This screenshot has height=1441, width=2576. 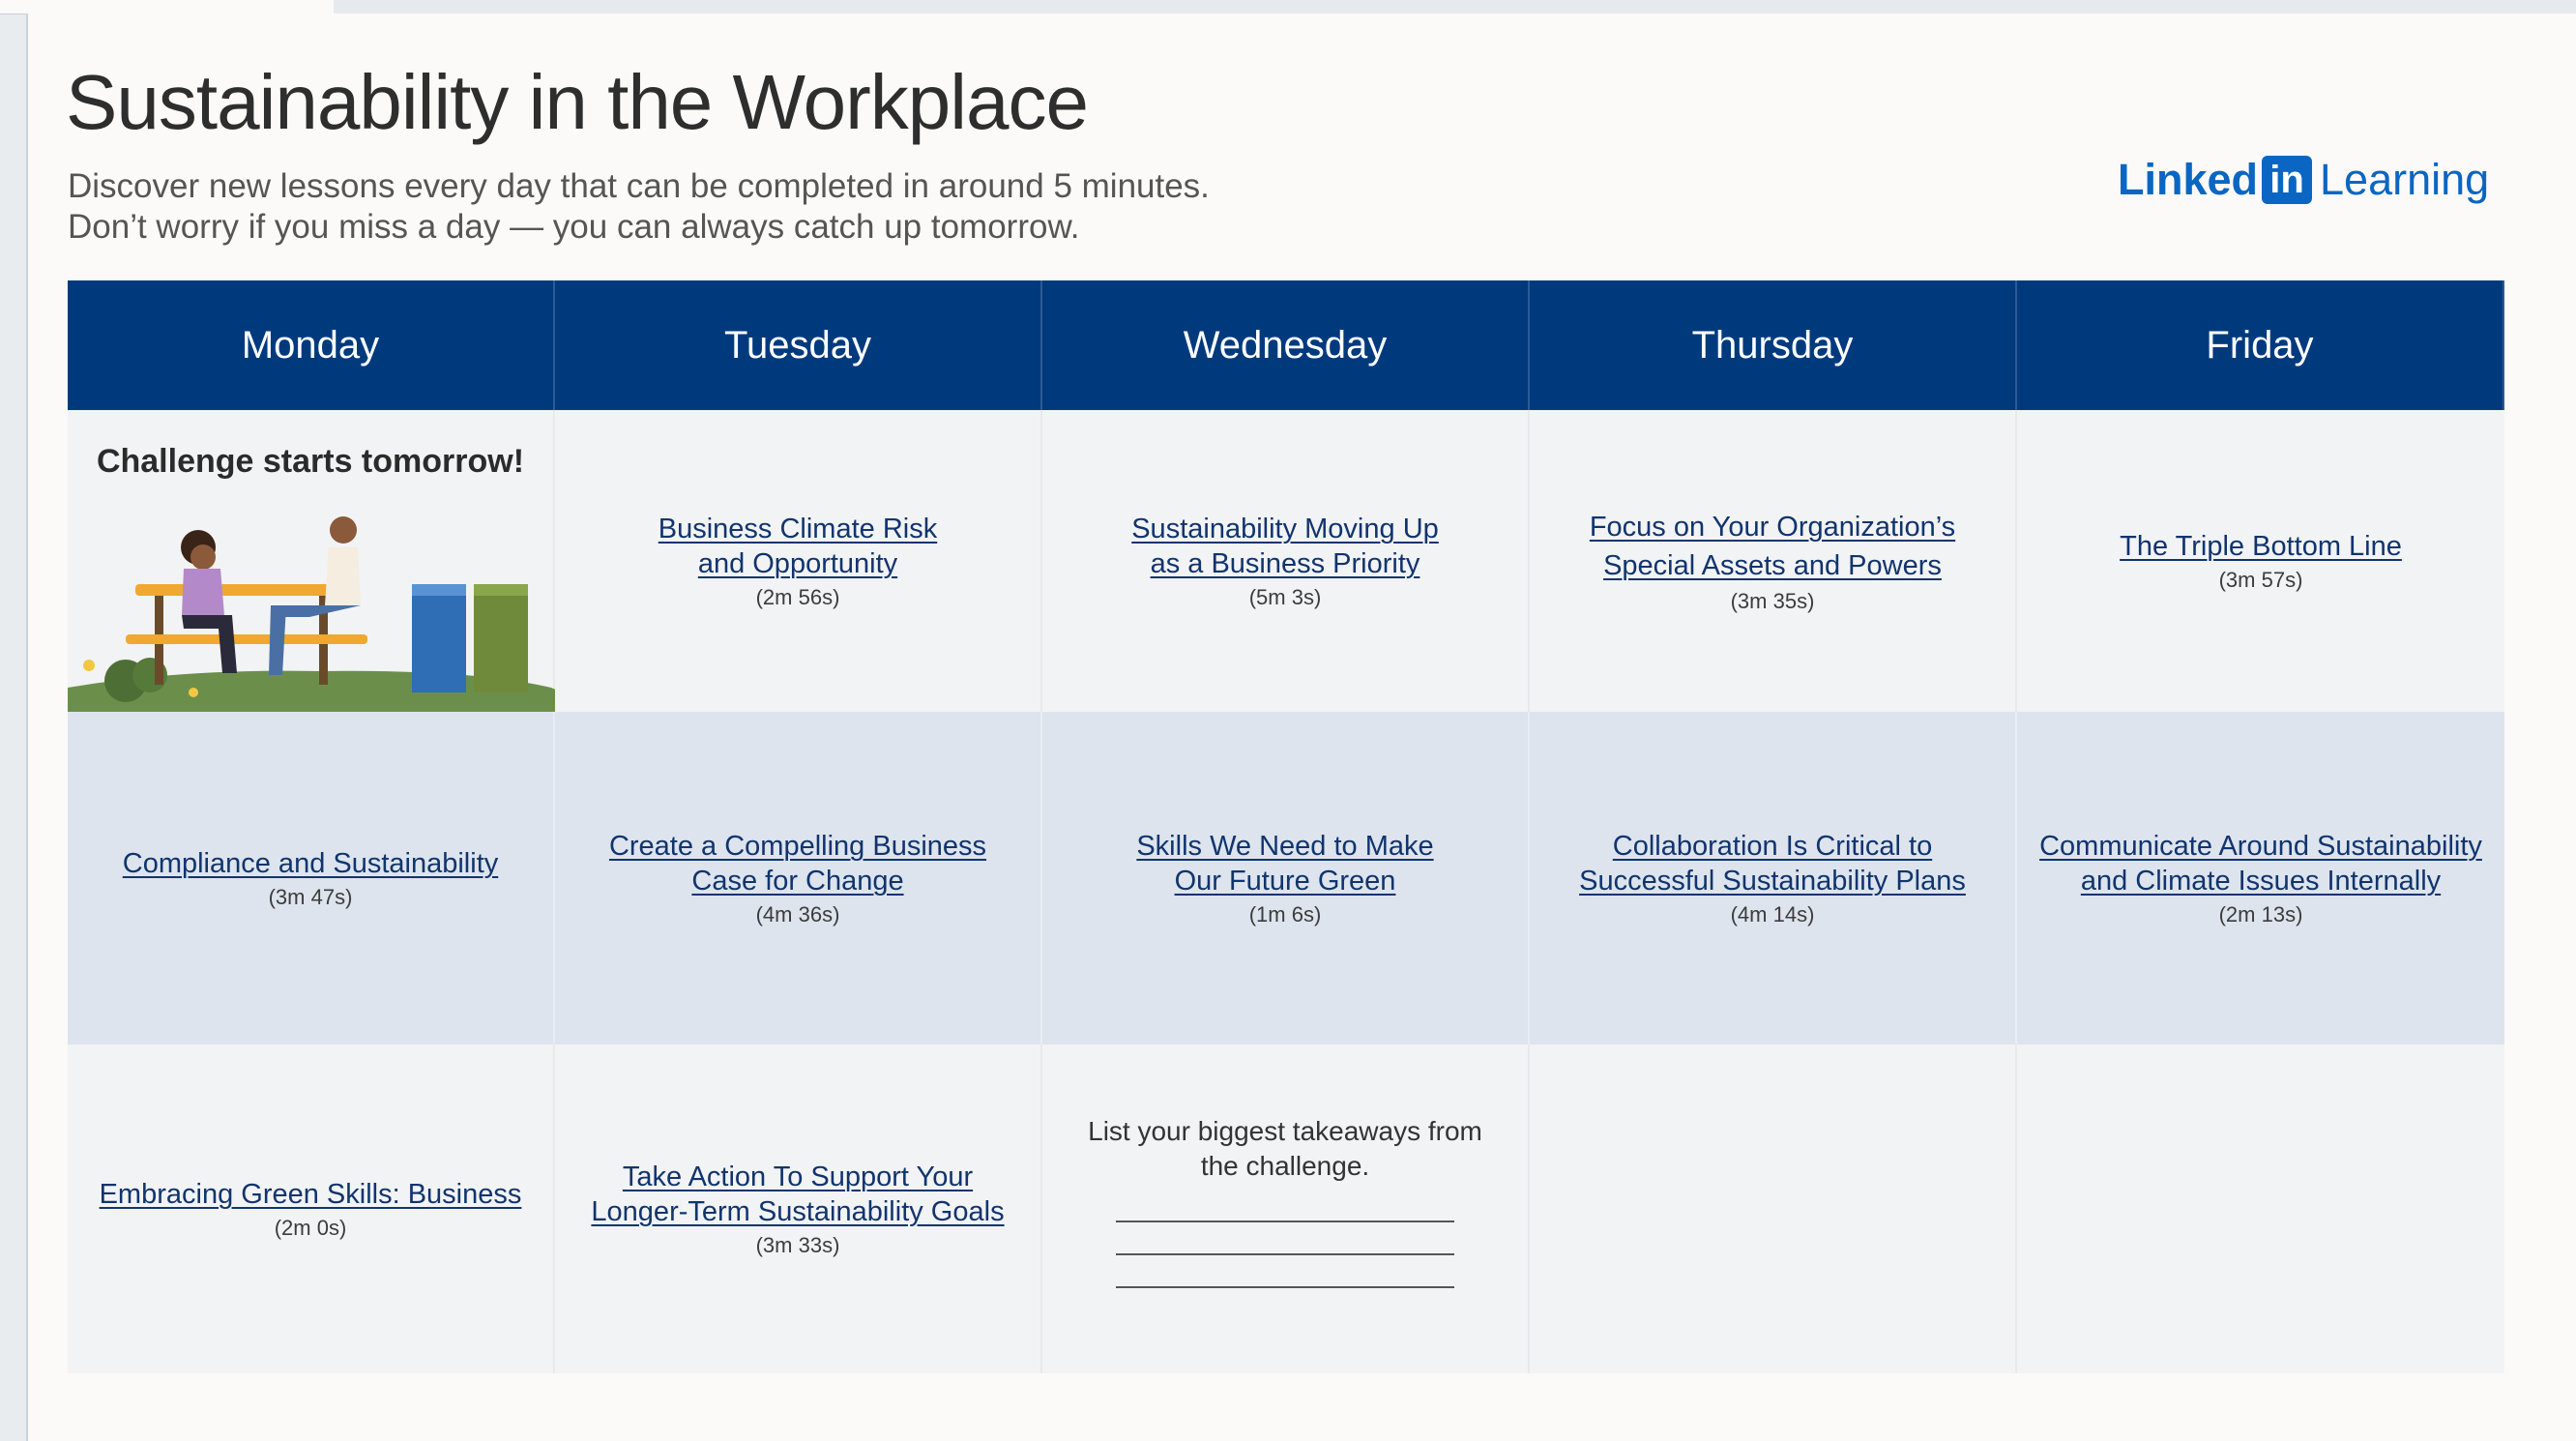 I want to click on lesson-duration: (2m 13s), so click(x=2260, y=914).